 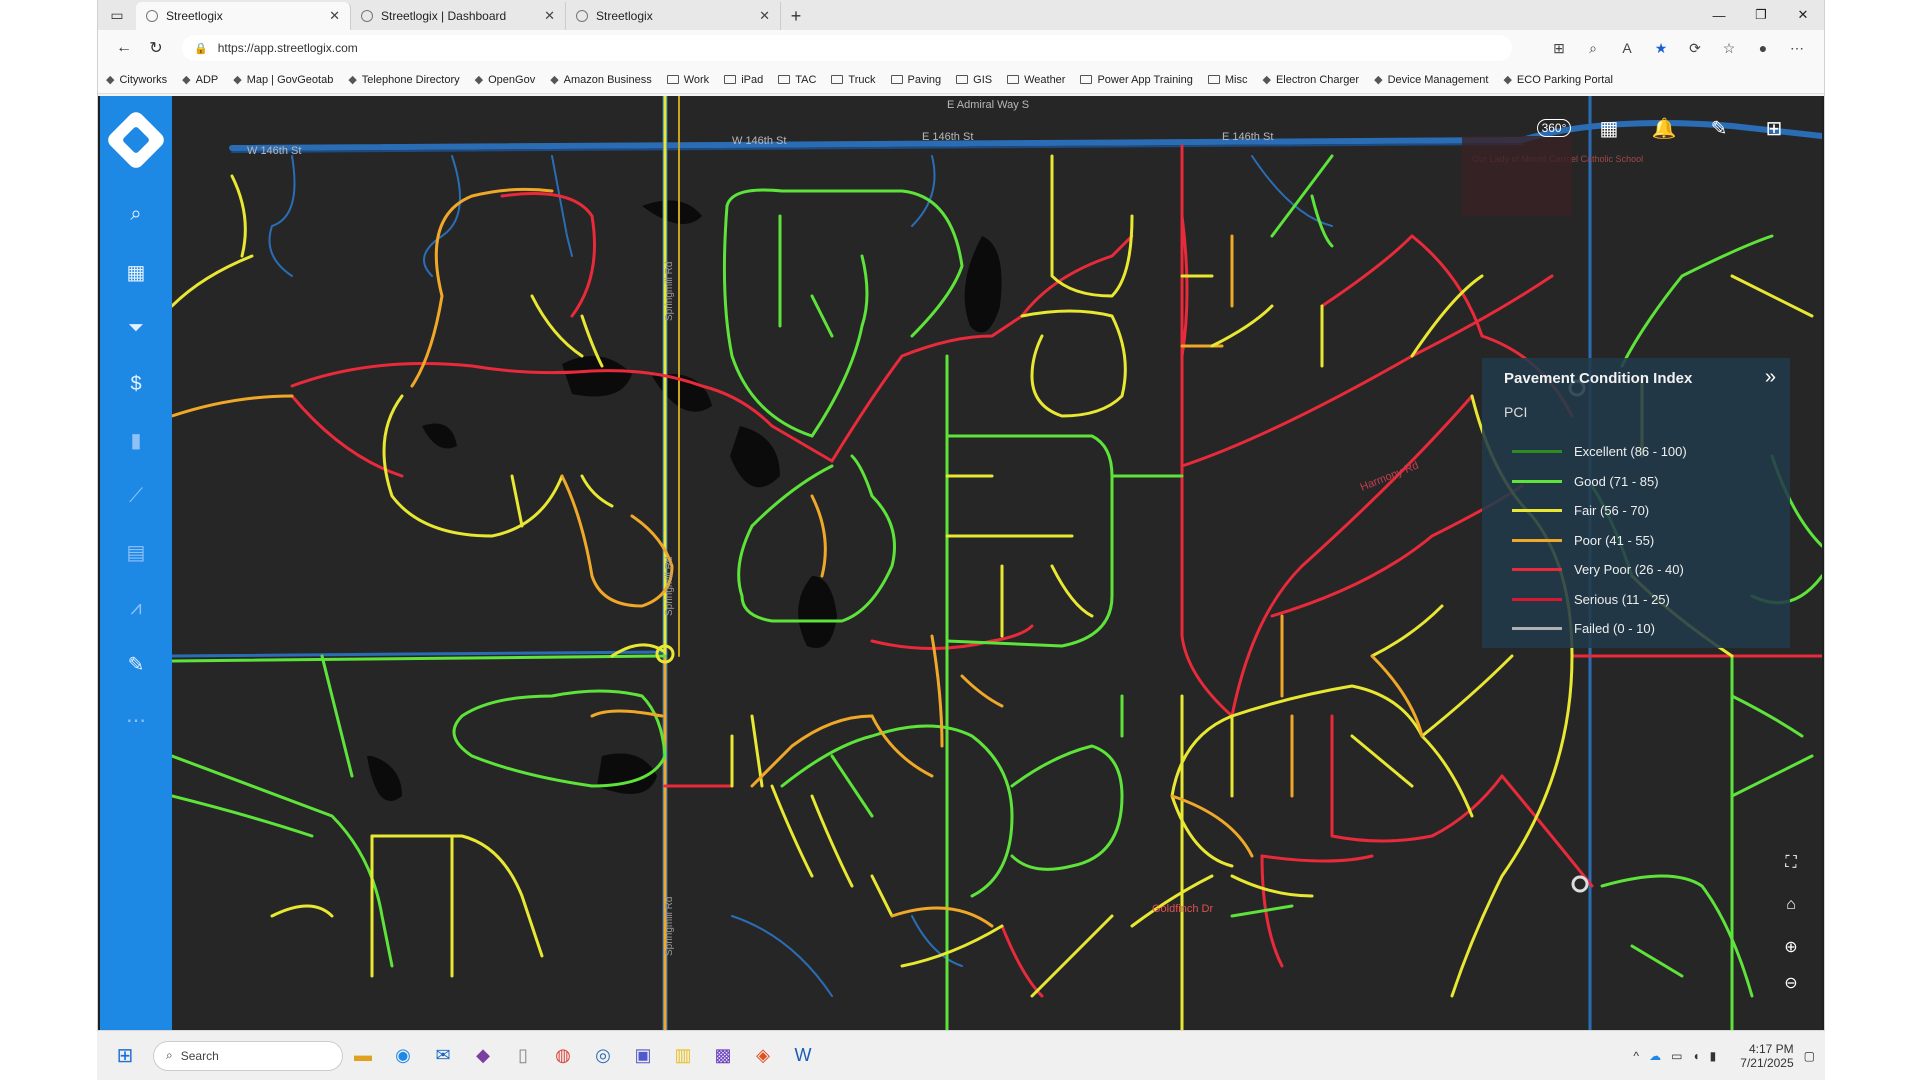 What do you see at coordinates (1729, 48) in the screenshot?
I see `favorites-icon: ☆` at bounding box center [1729, 48].